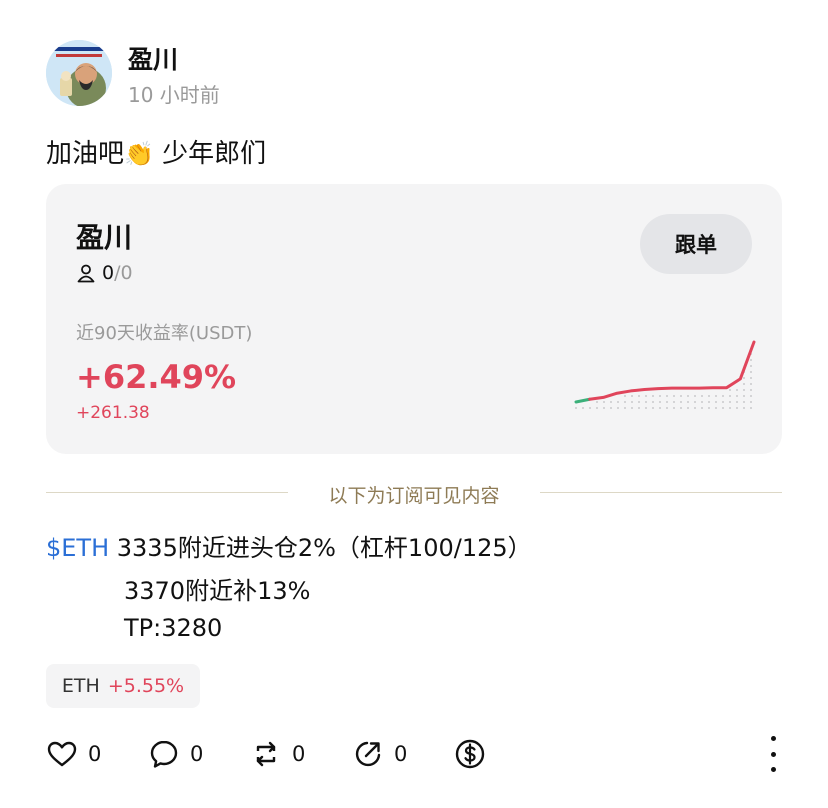 The width and height of the screenshot is (828, 808). What do you see at coordinates (696, 244) in the screenshot?
I see `copy-trade-button: 跟单` at bounding box center [696, 244].